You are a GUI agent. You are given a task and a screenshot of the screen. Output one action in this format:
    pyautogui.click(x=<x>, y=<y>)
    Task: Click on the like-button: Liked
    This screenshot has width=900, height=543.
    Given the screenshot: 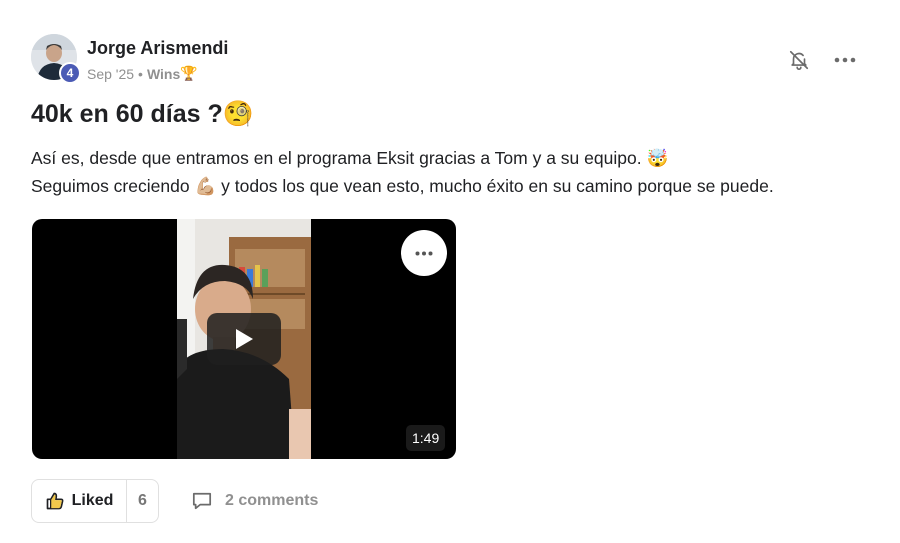 What is the action you would take?
    pyautogui.click(x=79, y=501)
    